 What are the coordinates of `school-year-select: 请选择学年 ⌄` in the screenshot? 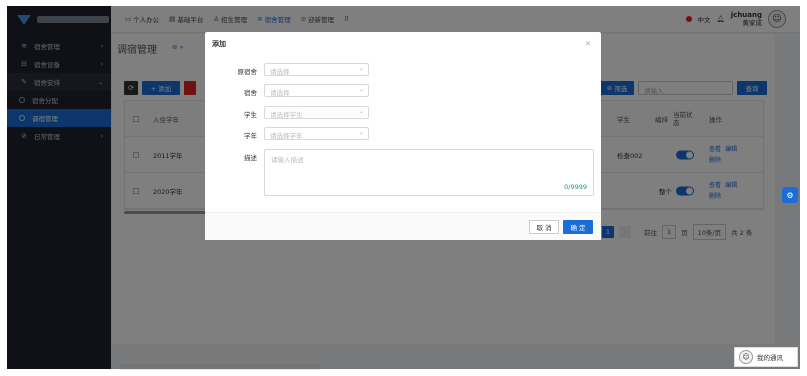 It's located at (316, 133).